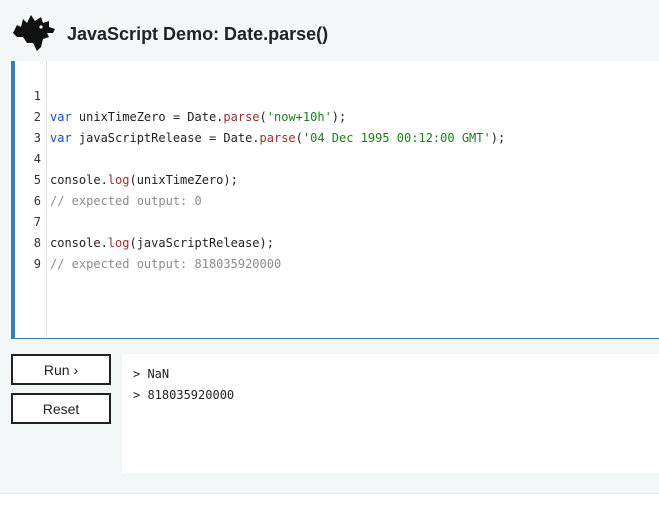  Describe the element at coordinates (198, 34) in the screenshot. I see `page-title: JavaScript Demo: Date.parse()` at that location.